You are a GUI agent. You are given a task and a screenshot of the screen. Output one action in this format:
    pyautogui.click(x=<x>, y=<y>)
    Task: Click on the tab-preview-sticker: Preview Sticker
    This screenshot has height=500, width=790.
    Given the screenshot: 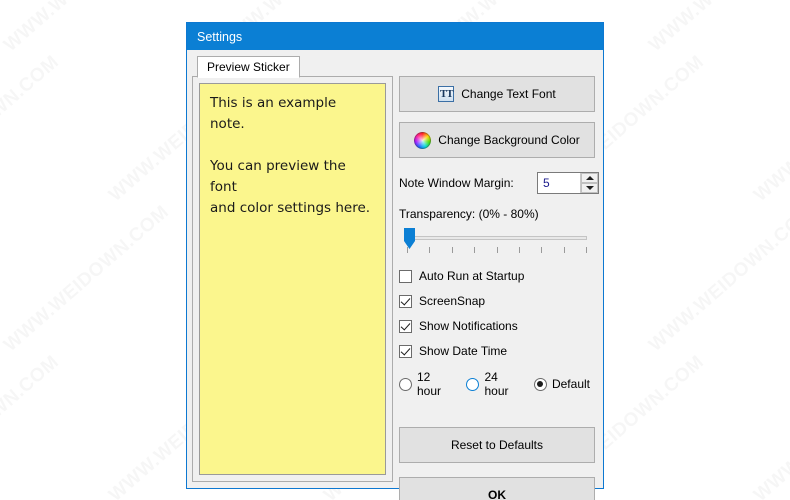 What is the action you would take?
    pyautogui.click(x=248, y=67)
    